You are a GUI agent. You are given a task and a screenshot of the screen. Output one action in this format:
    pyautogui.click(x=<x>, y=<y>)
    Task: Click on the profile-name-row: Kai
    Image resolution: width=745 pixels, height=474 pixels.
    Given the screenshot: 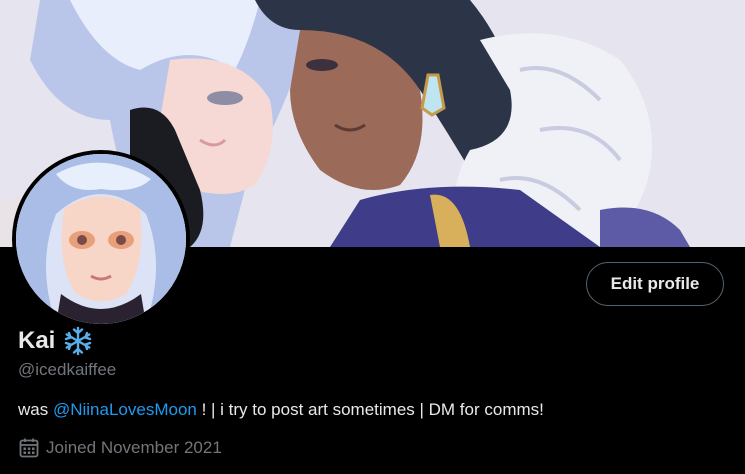 What is the action you would take?
    pyautogui.click(x=55, y=341)
    